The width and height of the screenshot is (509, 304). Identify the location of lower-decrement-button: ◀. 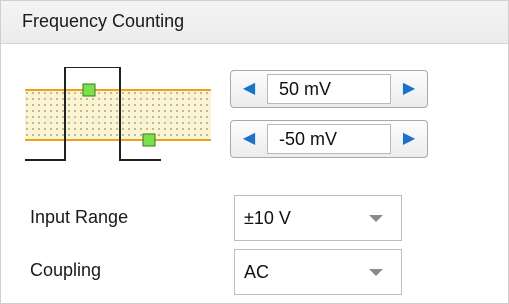
(249, 139).